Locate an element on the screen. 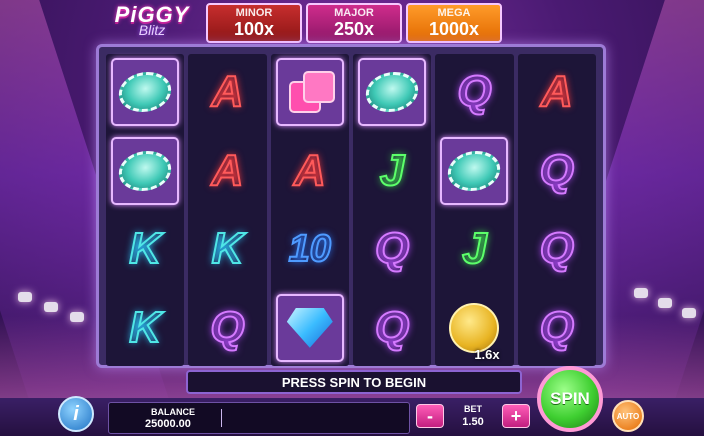 The image size is (704, 436). bet-display: BET 1.50 is located at coordinates (473, 417).